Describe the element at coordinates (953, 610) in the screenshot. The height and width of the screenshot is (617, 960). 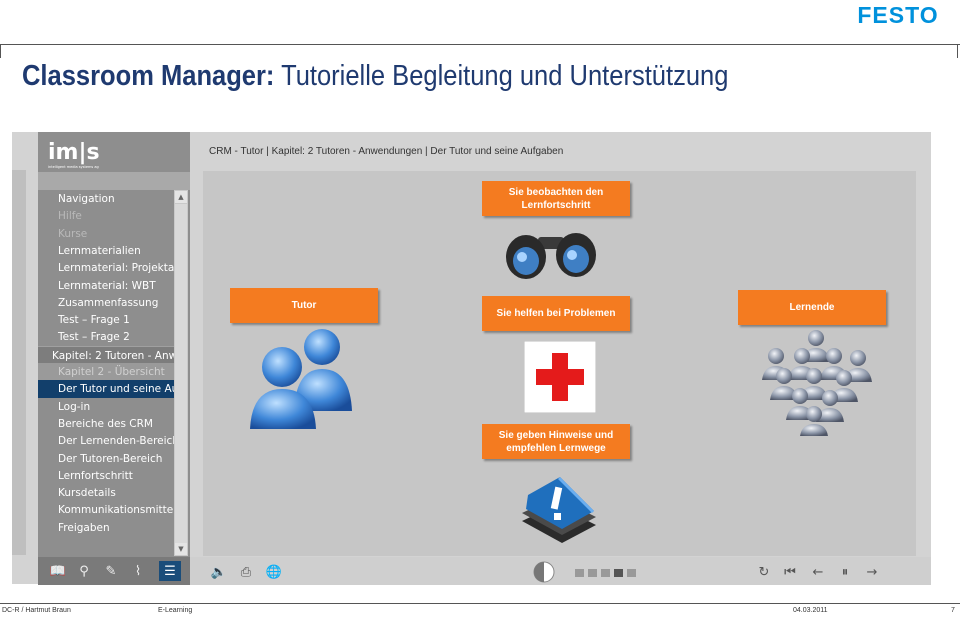
I see `footer-page-number: 7` at that location.